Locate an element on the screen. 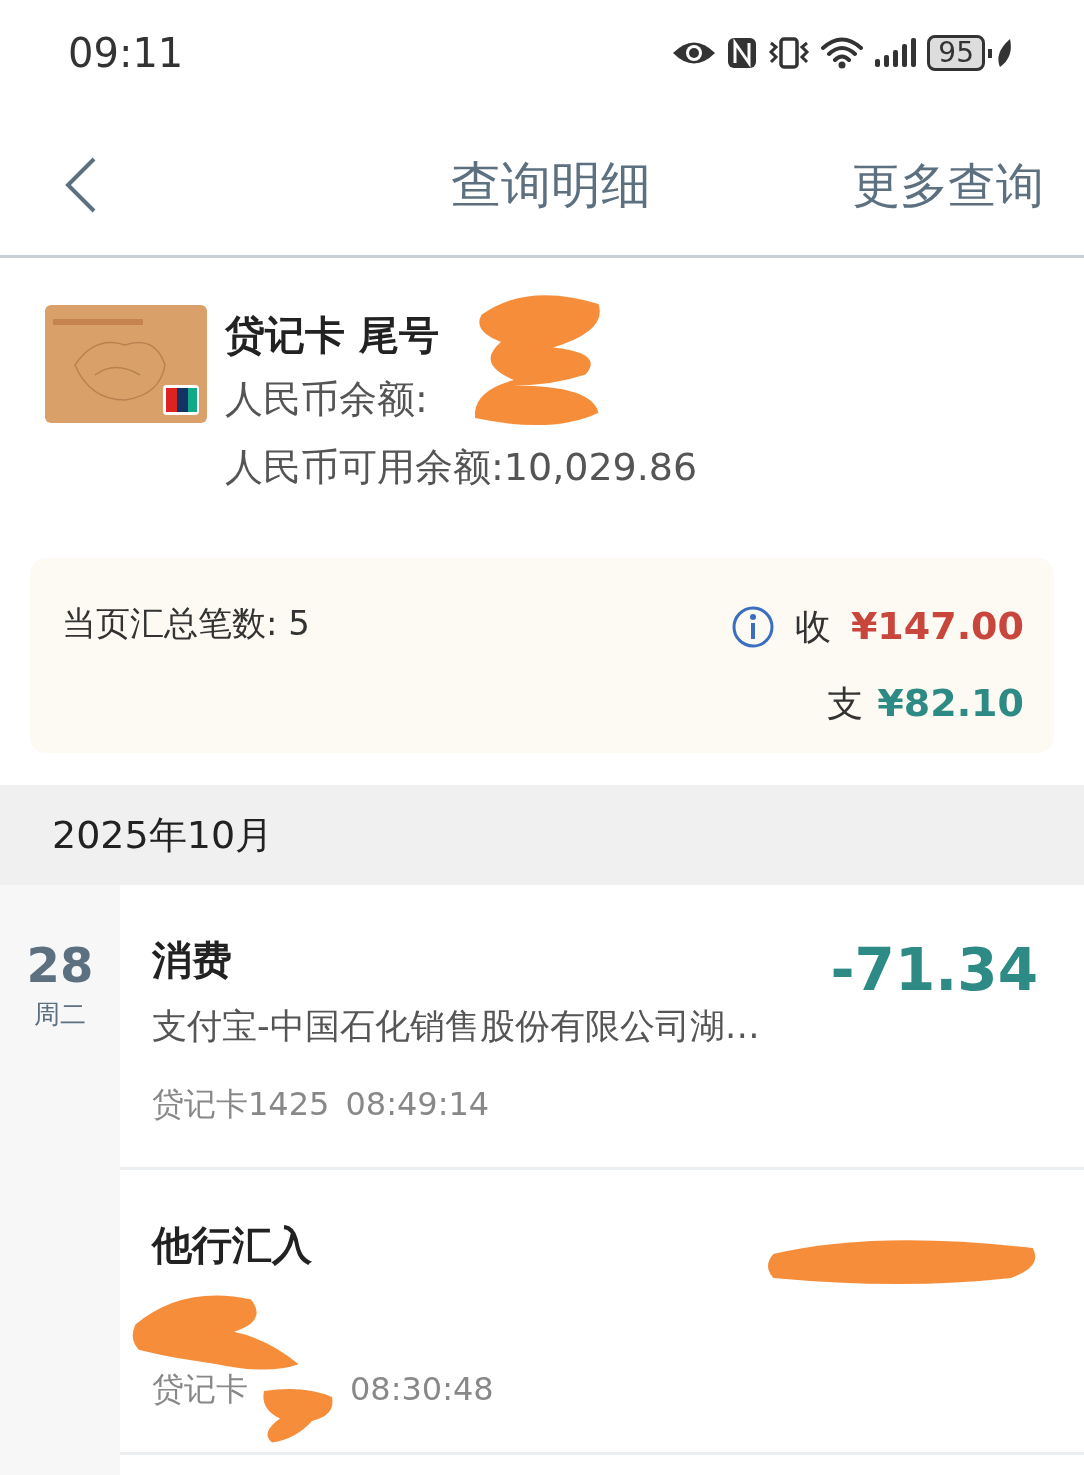  status-time: 09:11 is located at coordinates (126, 53).